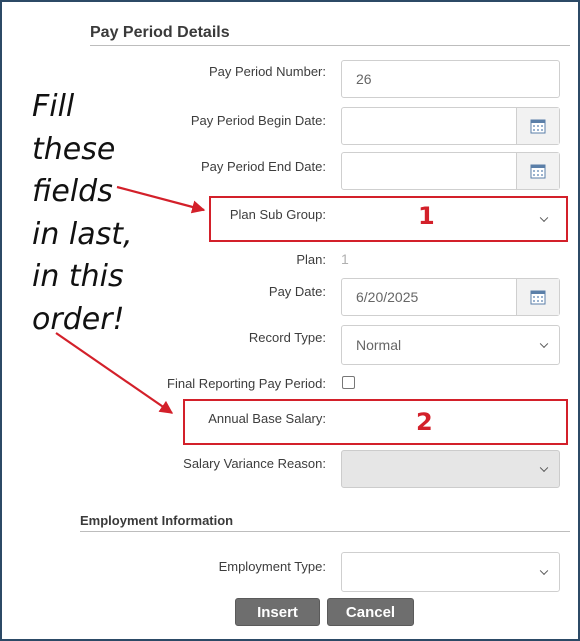  What do you see at coordinates (161, 199) in the screenshot?
I see `arrow-to-plan-sub-group` at bounding box center [161, 199].